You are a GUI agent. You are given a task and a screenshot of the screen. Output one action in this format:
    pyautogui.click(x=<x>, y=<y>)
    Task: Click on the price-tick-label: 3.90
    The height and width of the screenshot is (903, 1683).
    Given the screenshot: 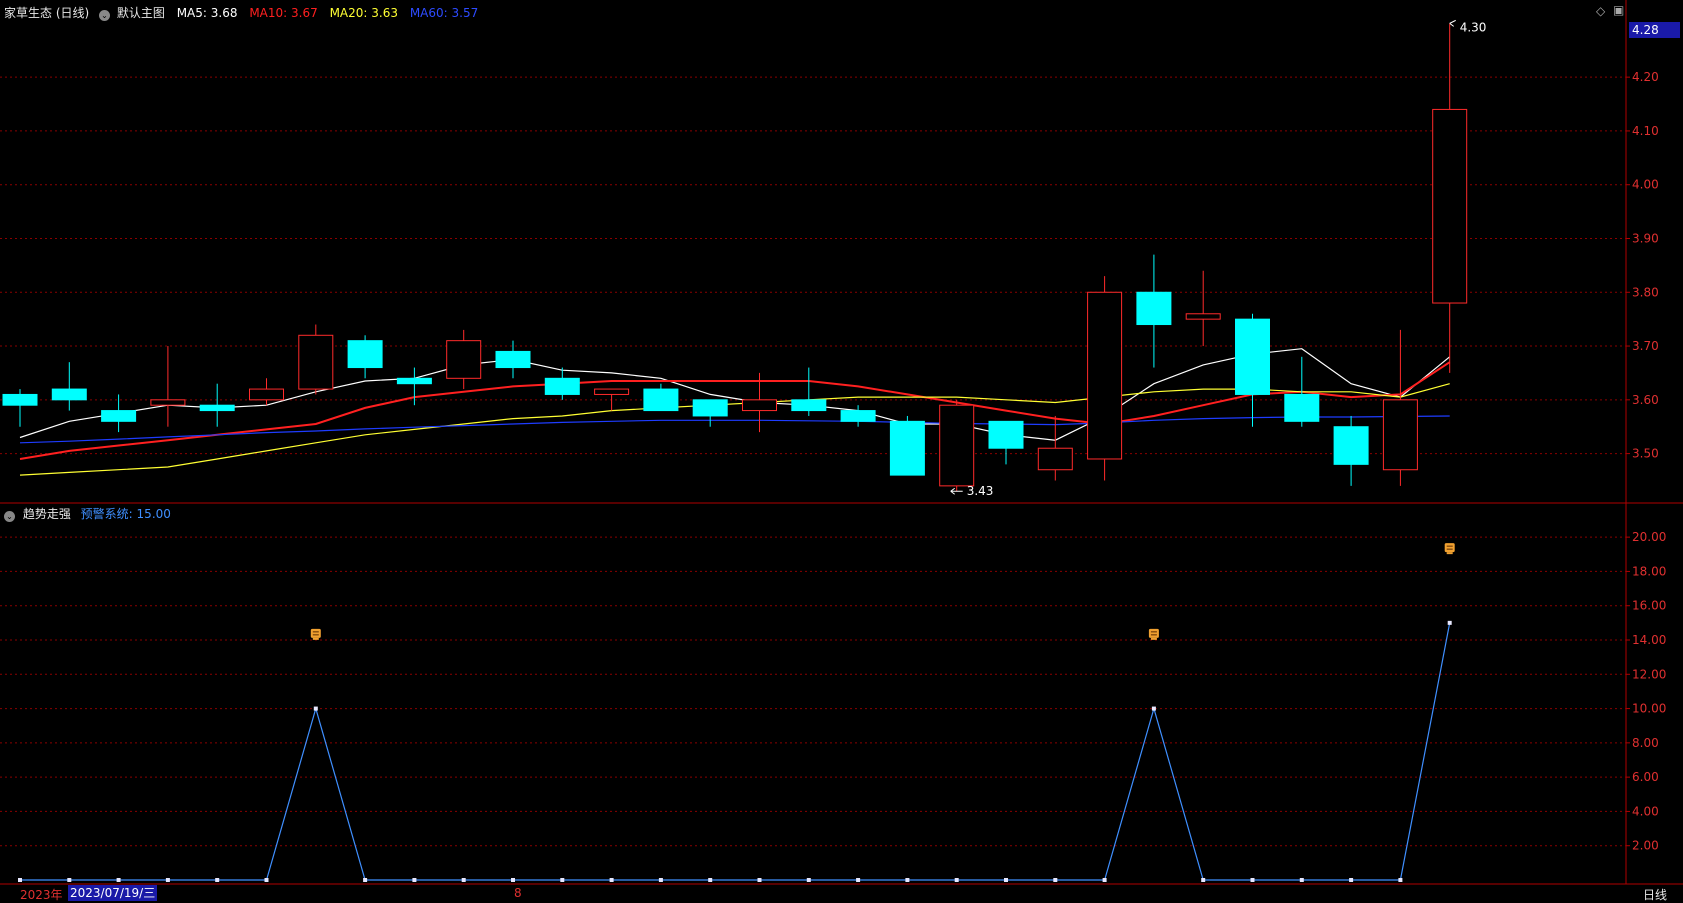 What is the action you would take?
    pyautogui.click(x=1645, y=238)
    